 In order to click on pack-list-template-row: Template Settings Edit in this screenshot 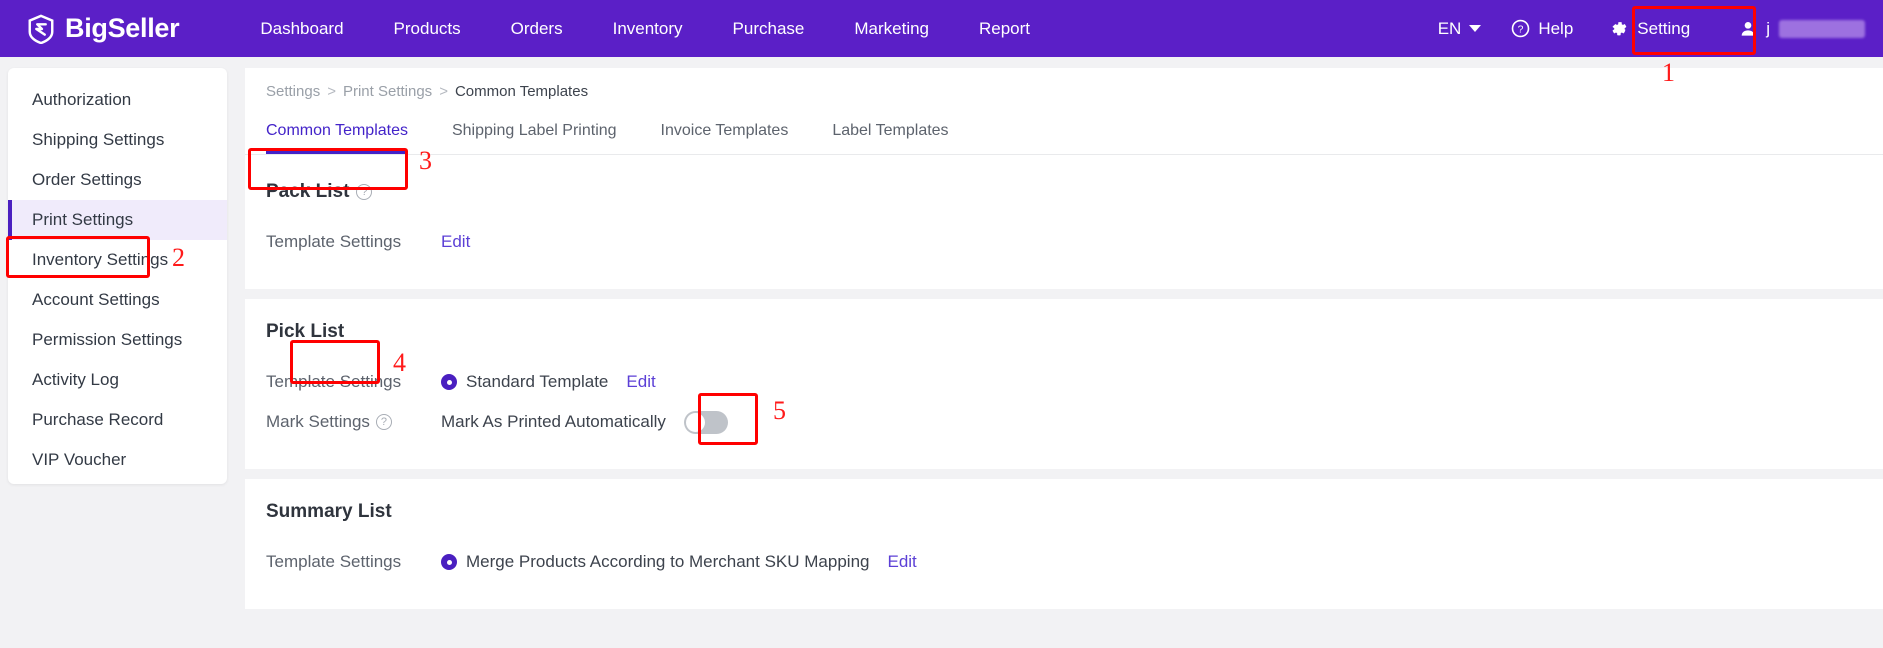, I will do `click(1074, 242)`.